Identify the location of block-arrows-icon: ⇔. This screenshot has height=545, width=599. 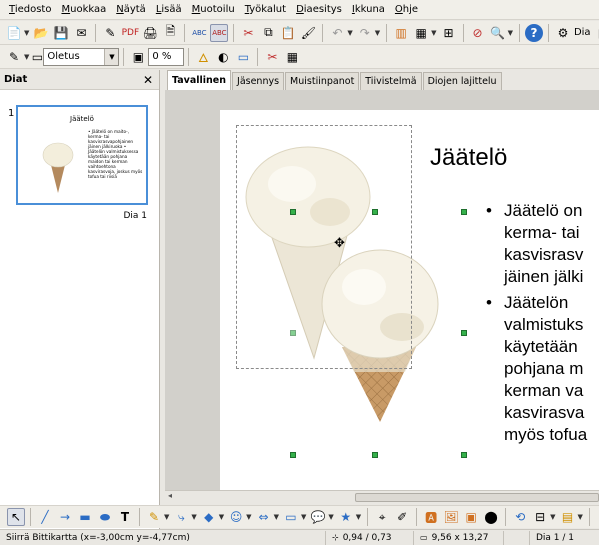
(264, 517).